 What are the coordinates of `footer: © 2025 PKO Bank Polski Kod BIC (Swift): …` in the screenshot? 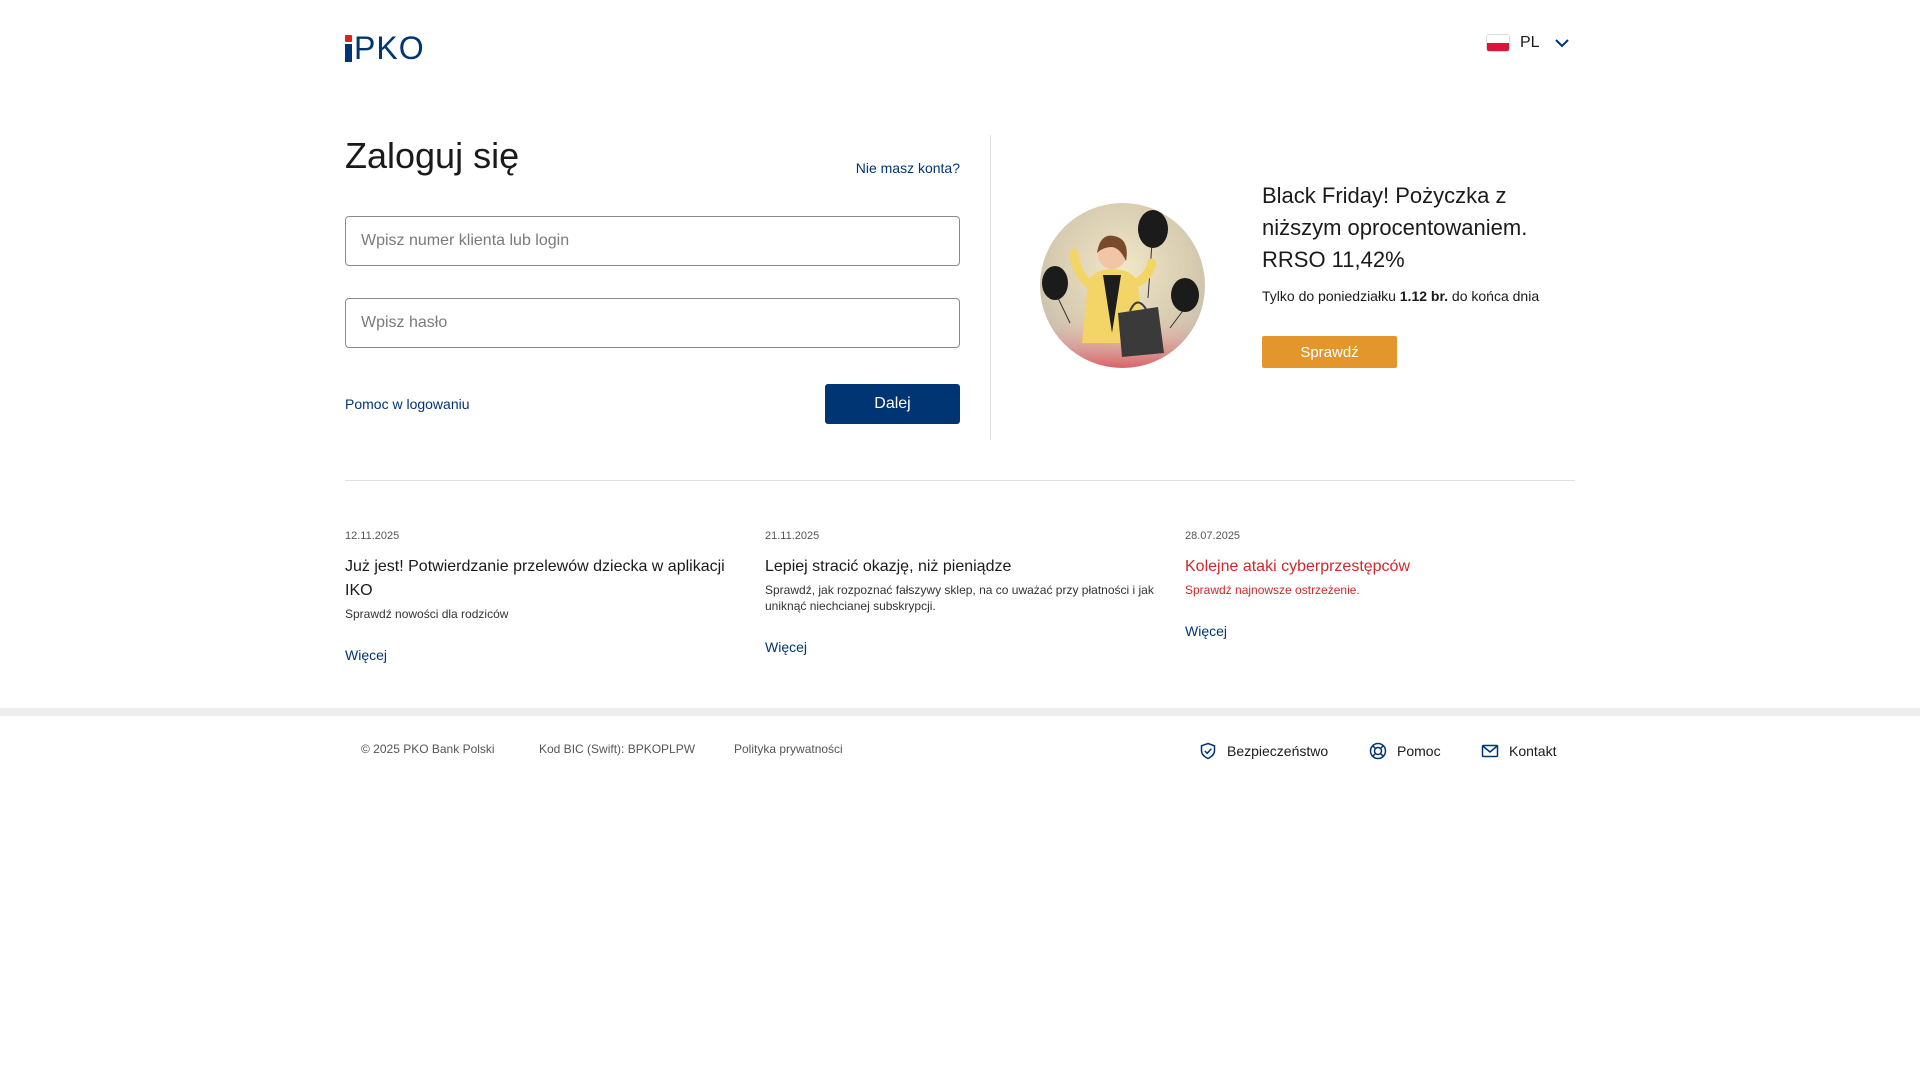 It's located at (960, 751).